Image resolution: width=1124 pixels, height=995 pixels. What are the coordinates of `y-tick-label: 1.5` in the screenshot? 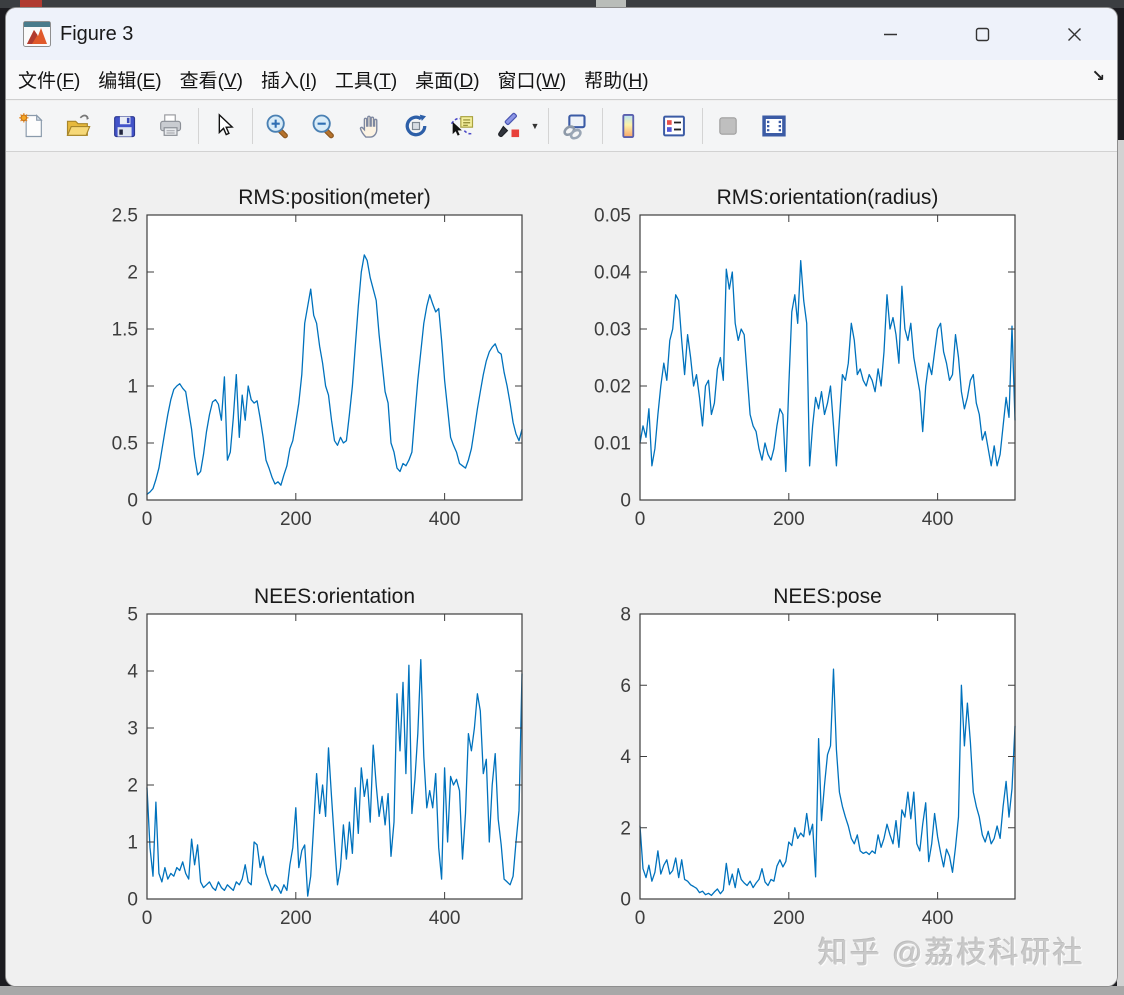 It's located at (125, 330).